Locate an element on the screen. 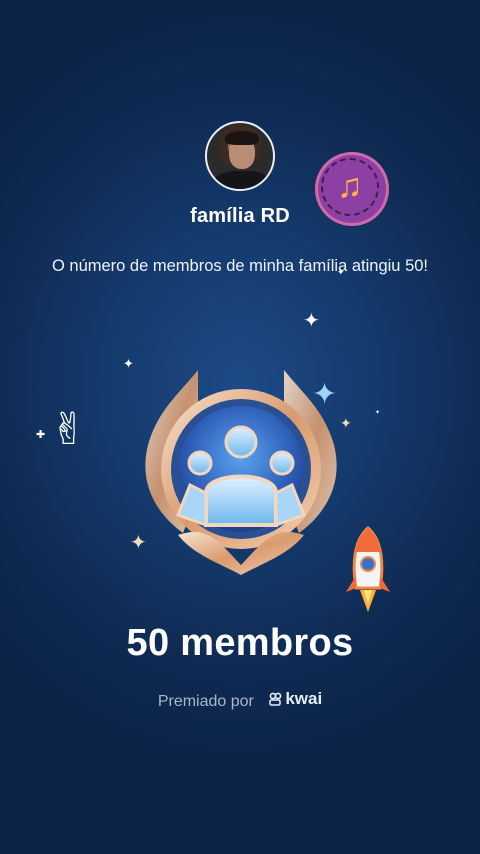 The height and width of the screenshot is (854, 480). family-badge-icon is located at coordinates (241, 472).